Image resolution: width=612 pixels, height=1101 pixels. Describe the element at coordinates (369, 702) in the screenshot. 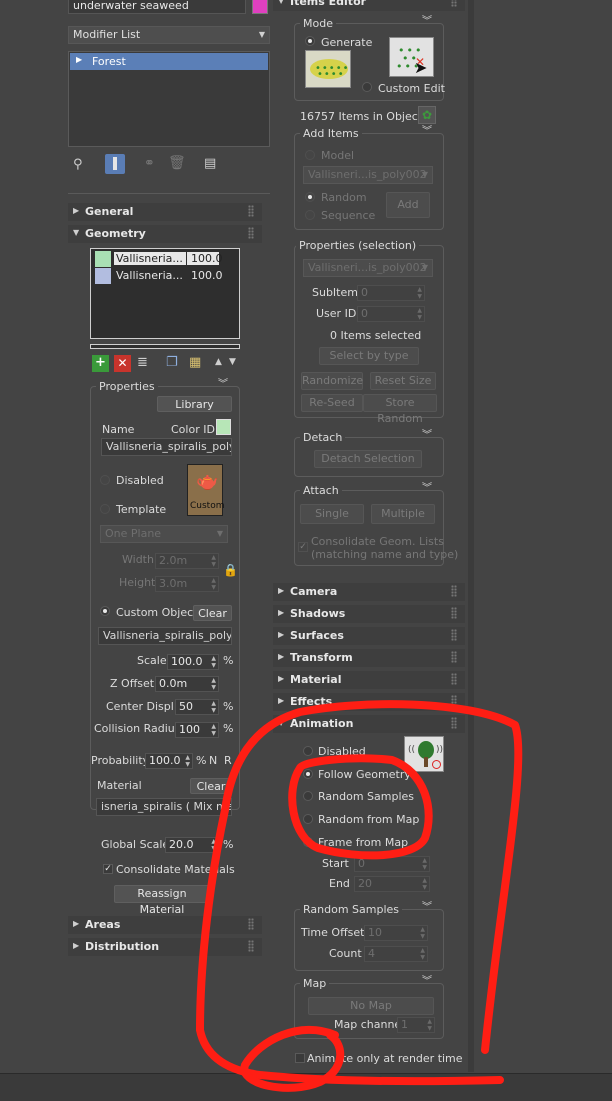

I see `rollout-effects: ▶ Effects` at that location.